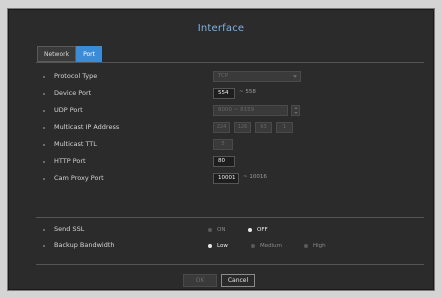 The width and height of the screenshot is (441, 297). Describe the element at coordinates (87, 127) in the screenshot. I see `multicast-ip-label: Multicast IP Address` at that location.